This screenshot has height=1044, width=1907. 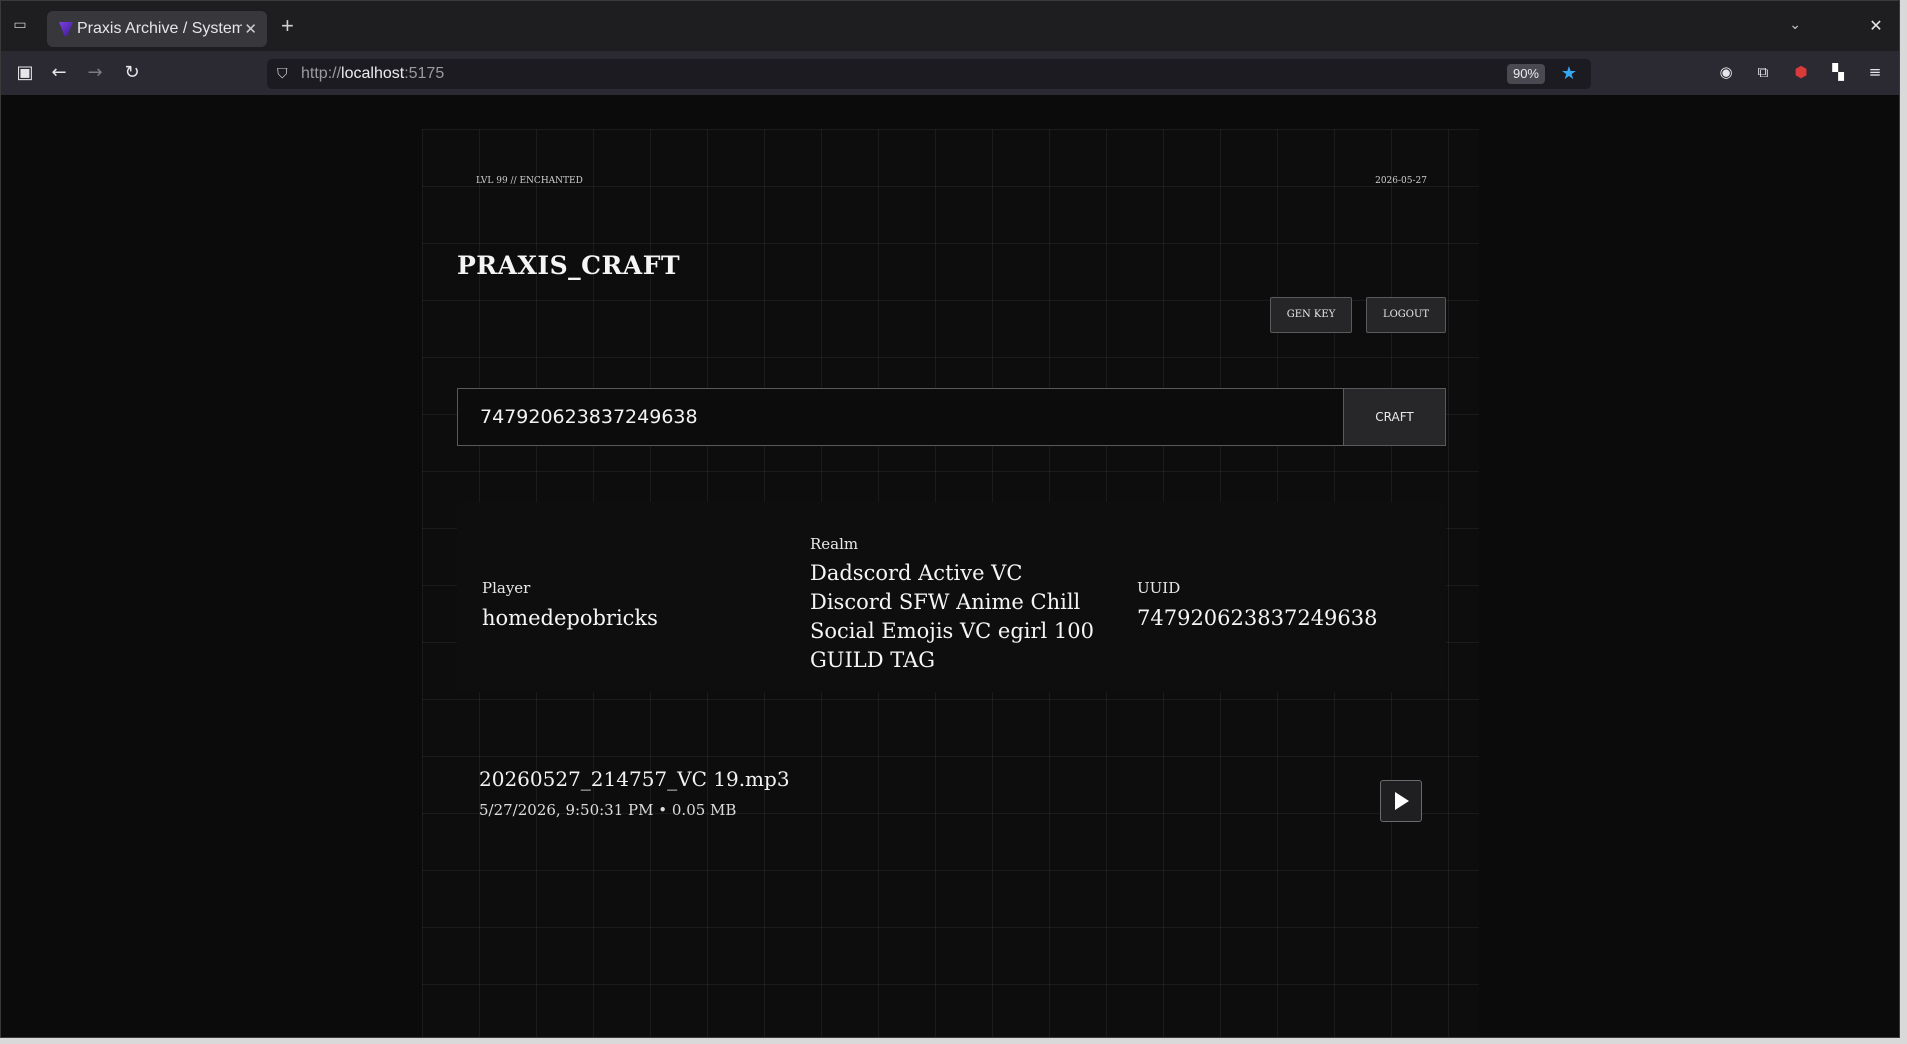 What do you see at coordinates (1876, 26) in the screenshot?
I see `window-close-icon: ✕` at bounding box center [1876, 26].